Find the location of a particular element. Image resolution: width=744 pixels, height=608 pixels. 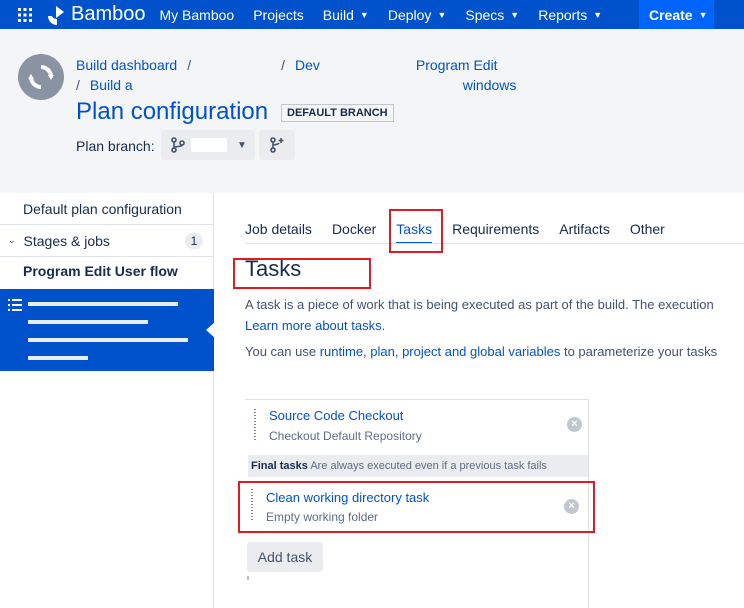

nav-reports: Reports ▼ is located at coordinates (570, 15).